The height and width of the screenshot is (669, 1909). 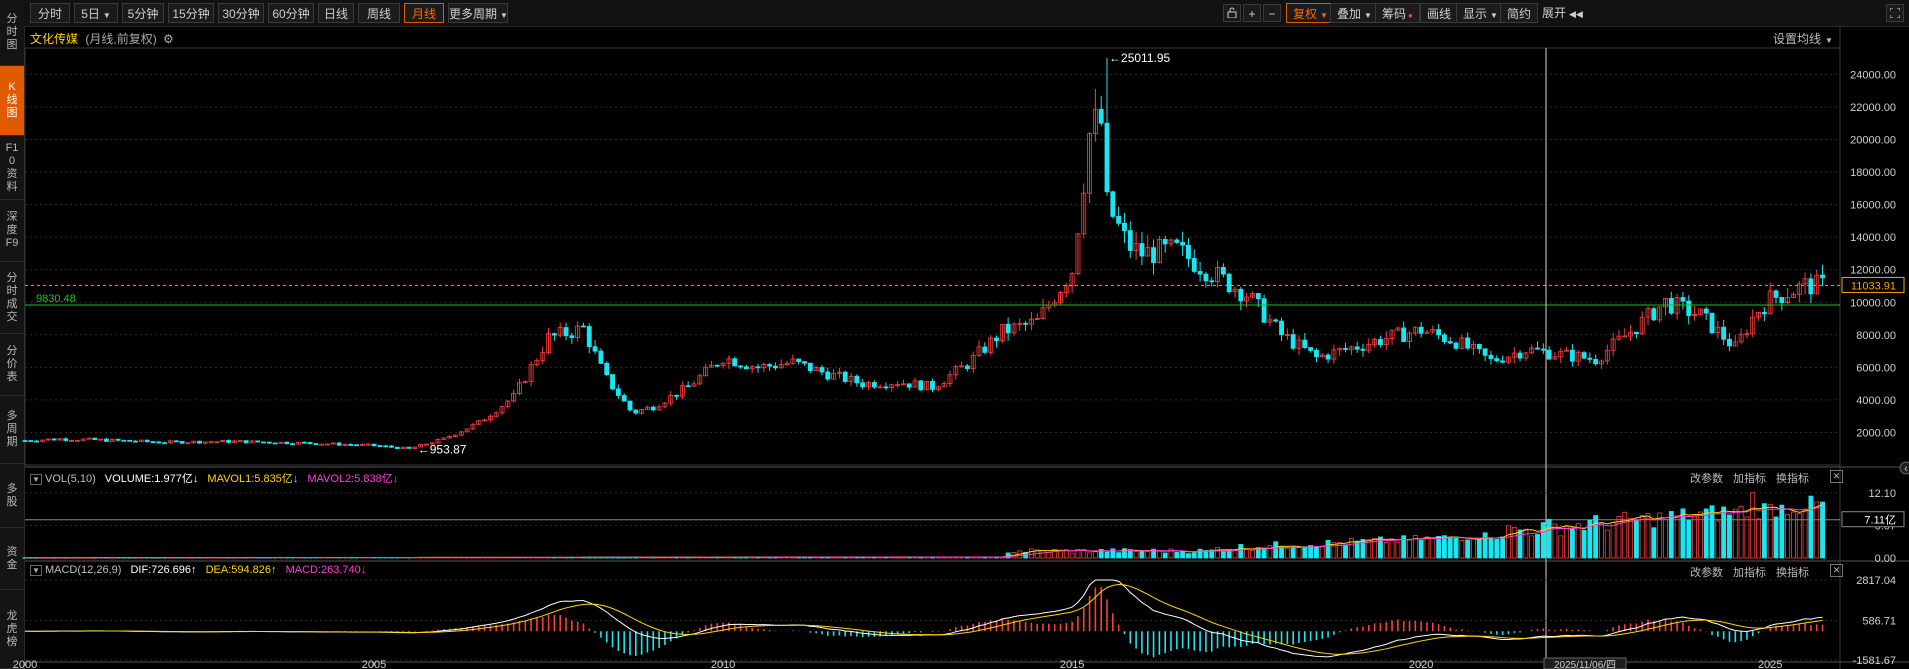 What do you see at coordinates (12, 298) in the screenshot?
I see `sidebar-item-4: 分时成交` at bounding box center [12, 298].